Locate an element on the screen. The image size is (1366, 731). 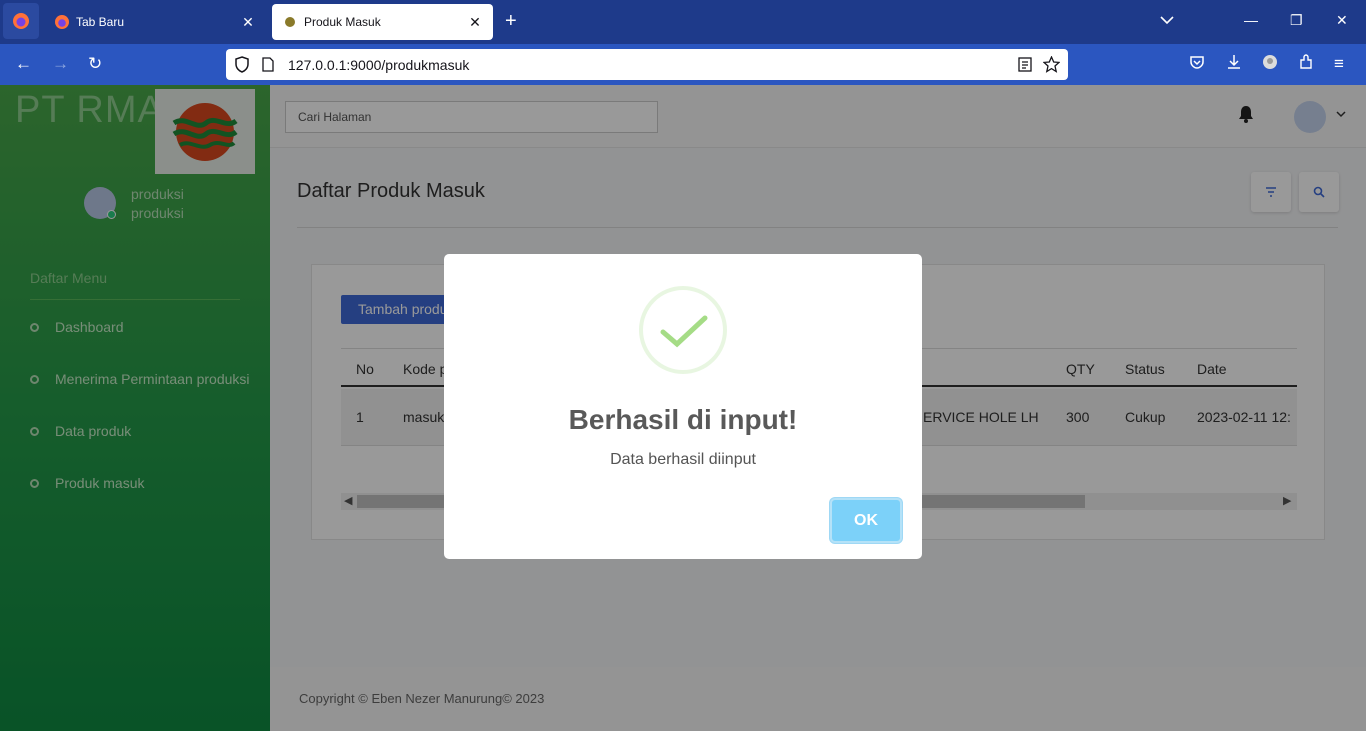
hamburger-menu-icon: ≡ is located at coordinates (1339, 64).